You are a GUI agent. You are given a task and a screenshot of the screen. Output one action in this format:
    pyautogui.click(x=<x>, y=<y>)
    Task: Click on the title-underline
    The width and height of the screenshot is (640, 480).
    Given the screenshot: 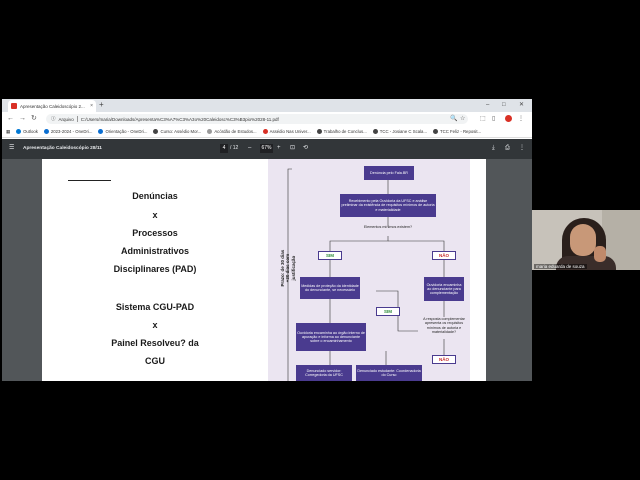 What is the action you would take?
    pyautogui.click(x=89, y=180)
    